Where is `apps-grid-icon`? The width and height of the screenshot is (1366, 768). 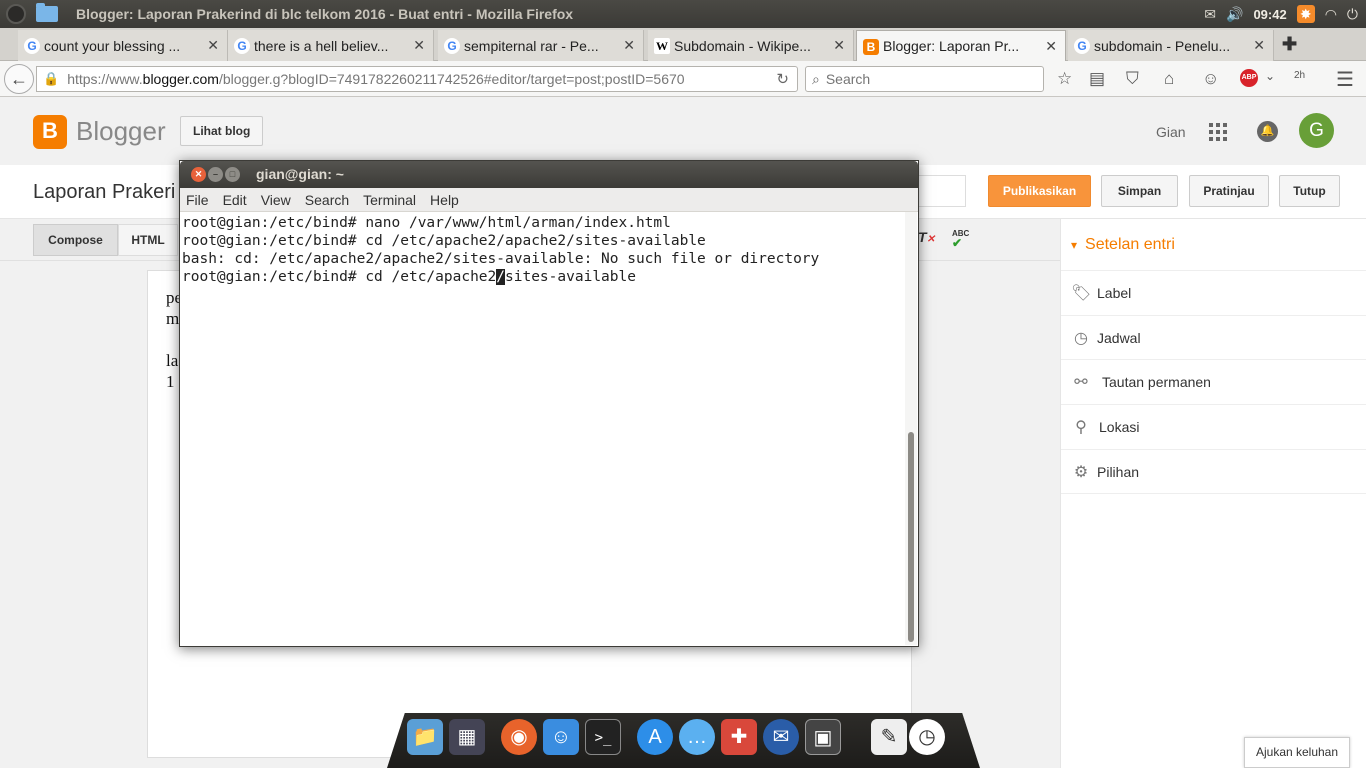
apps-grid-icon is located at coordinates (1218, 132).